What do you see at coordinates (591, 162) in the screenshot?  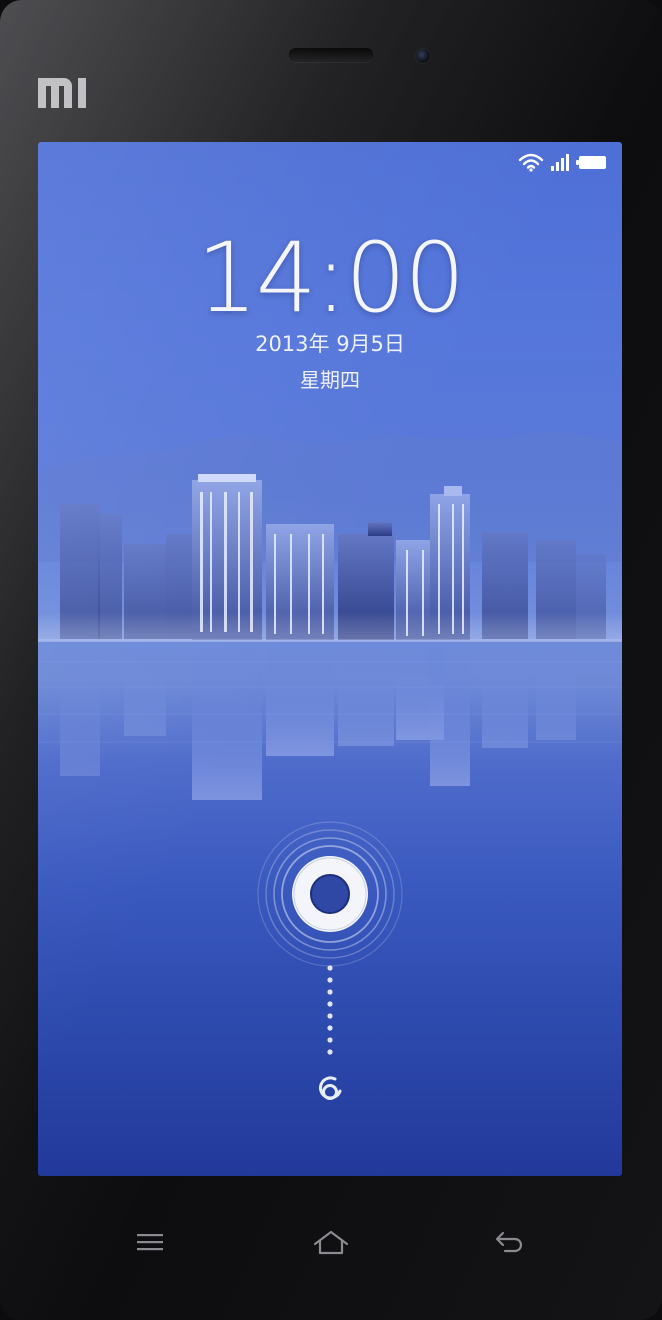 I see `battery-icon` at bounding box center [591, 162].